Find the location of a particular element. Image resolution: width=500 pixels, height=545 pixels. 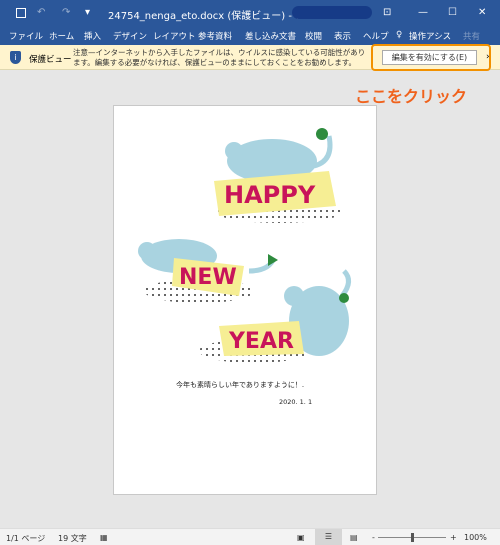

ribbon-display-icon: ⊡ is located at coordinates (387, 12).